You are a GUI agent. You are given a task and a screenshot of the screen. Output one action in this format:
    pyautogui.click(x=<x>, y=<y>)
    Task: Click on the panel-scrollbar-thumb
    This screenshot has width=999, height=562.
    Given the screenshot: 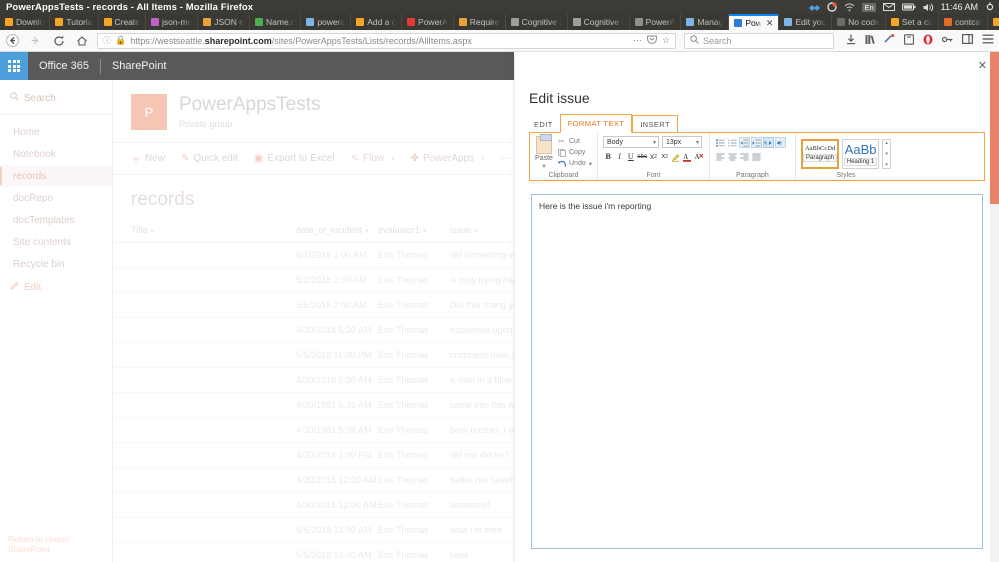 What is the action you would take?
    pyautogui.click(x=994, y=128)
    